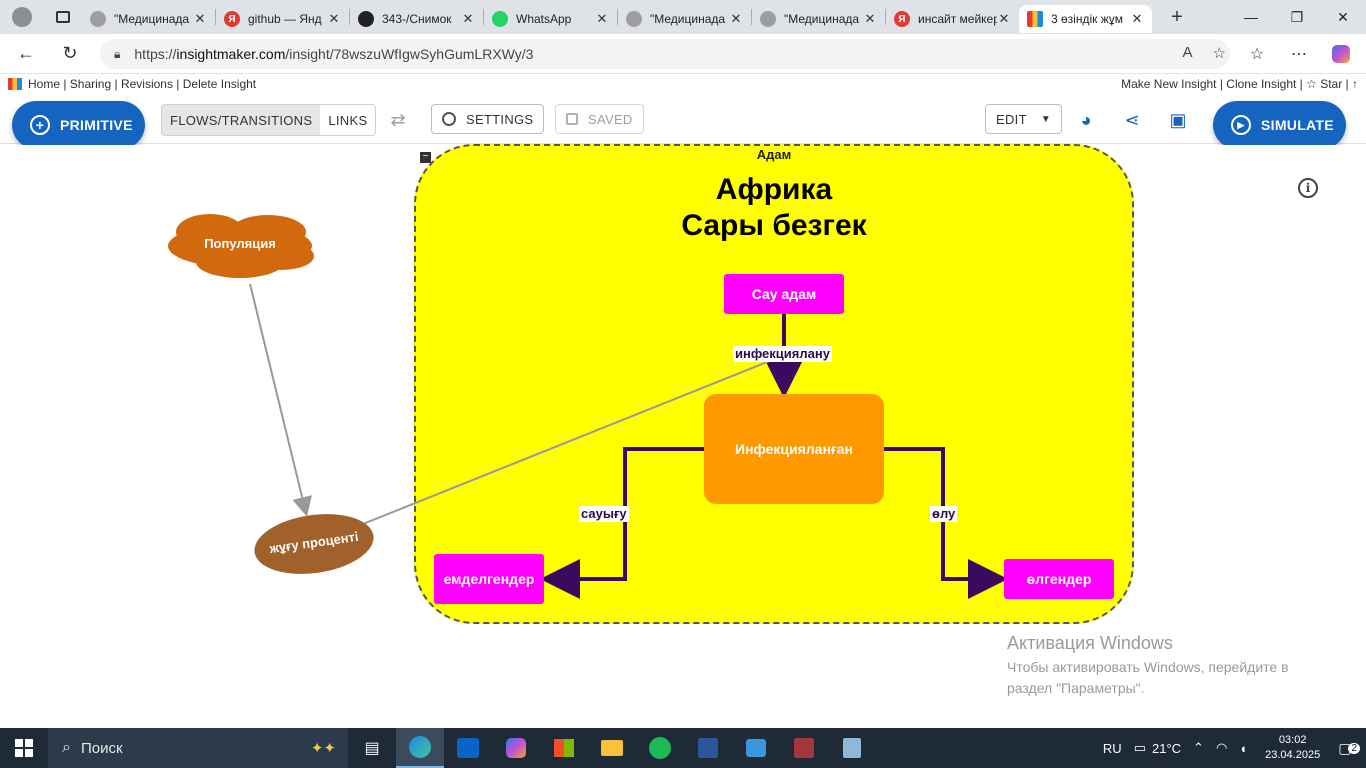 This screenshot has width=1366, height=768. What do you see at coordinates (599, 119) in the screenshot?
I see `saved-button: SAVED` at bounding box center [599, 119].